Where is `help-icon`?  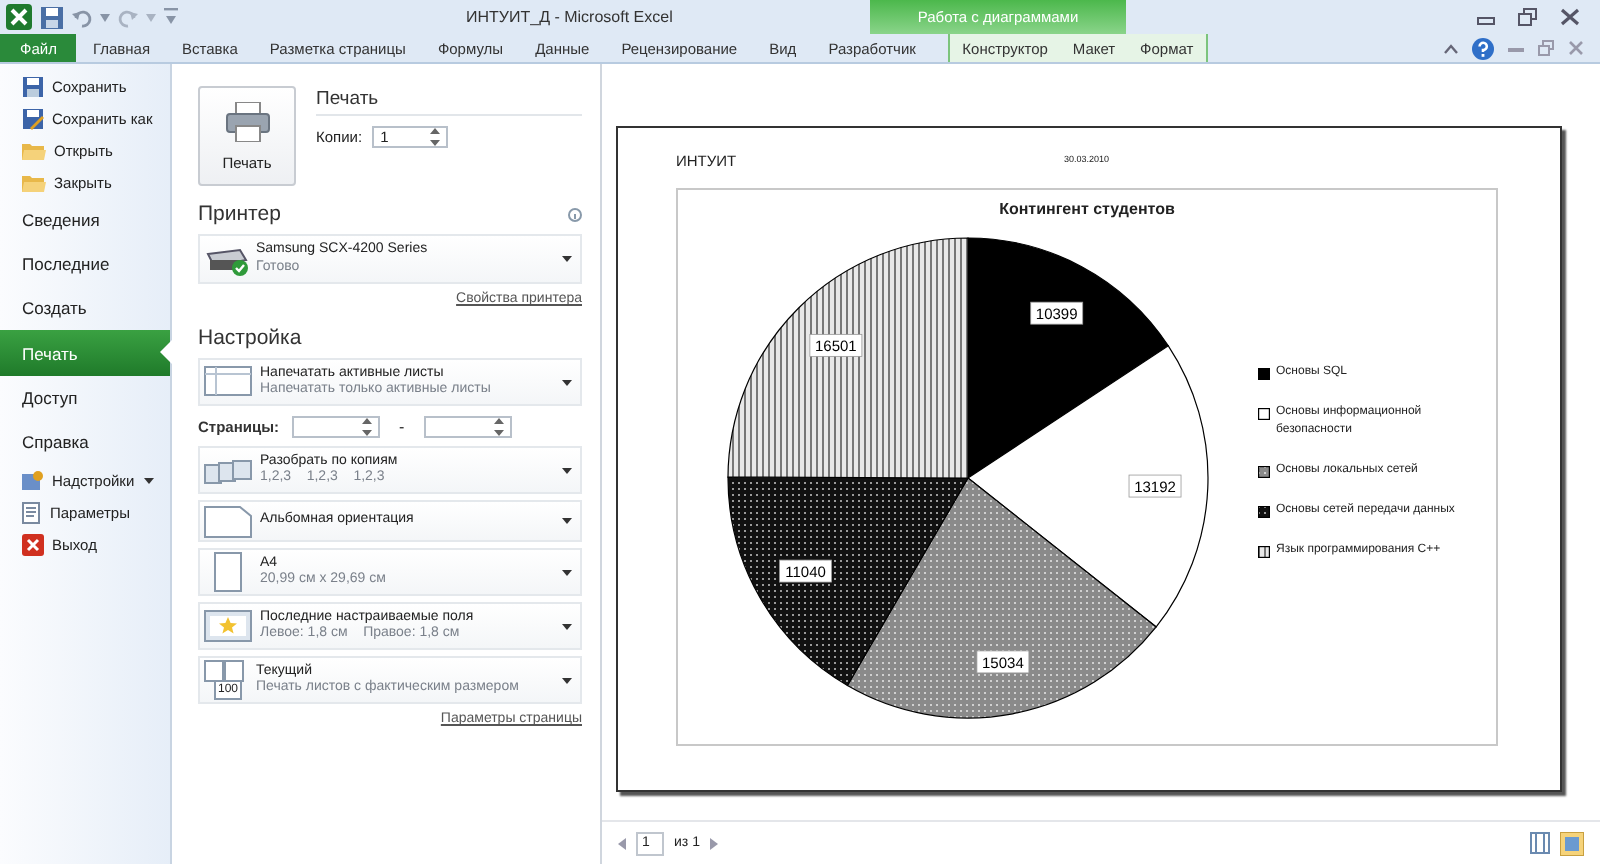 help-icon is located at coordinates (1483, 48).